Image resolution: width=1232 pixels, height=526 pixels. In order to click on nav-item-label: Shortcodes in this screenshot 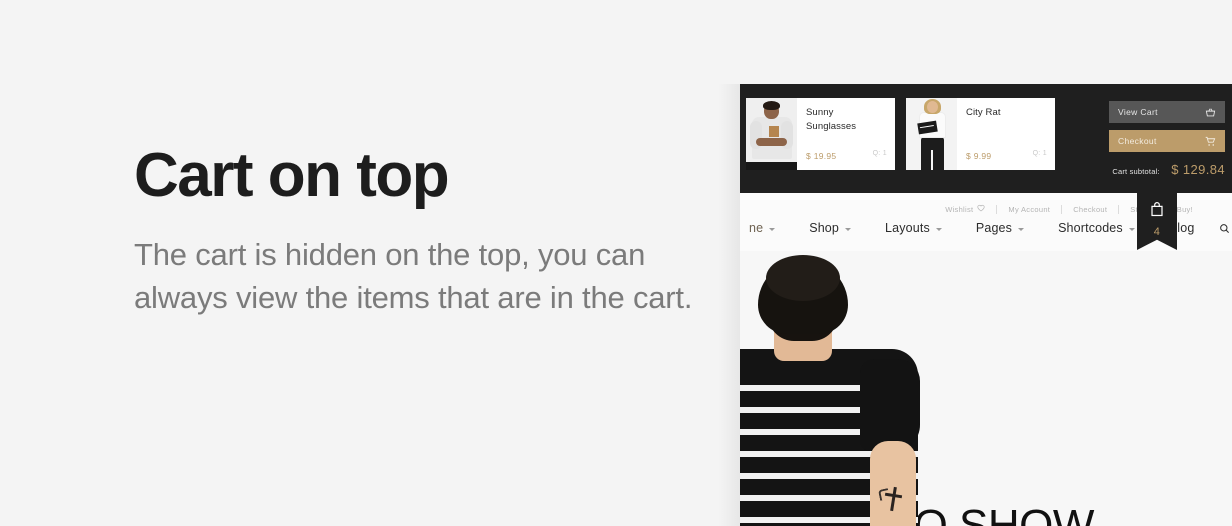, I will do `click(1090, 228)`.